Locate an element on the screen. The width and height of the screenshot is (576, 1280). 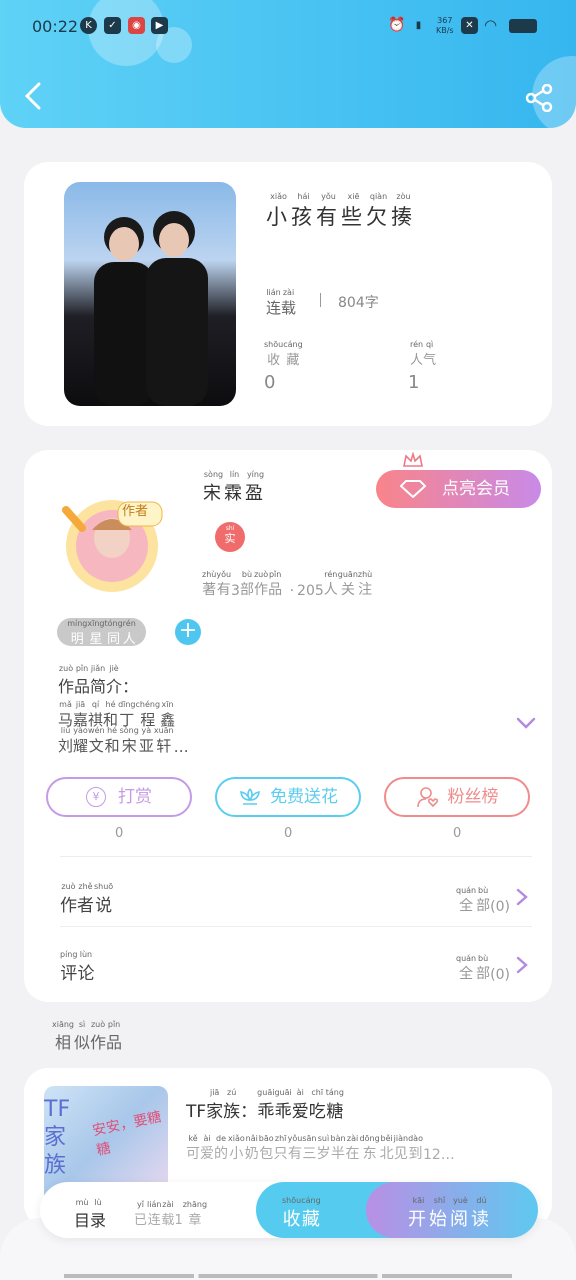
no-sim-icon: ✕ is located at coordinates (469, 25).